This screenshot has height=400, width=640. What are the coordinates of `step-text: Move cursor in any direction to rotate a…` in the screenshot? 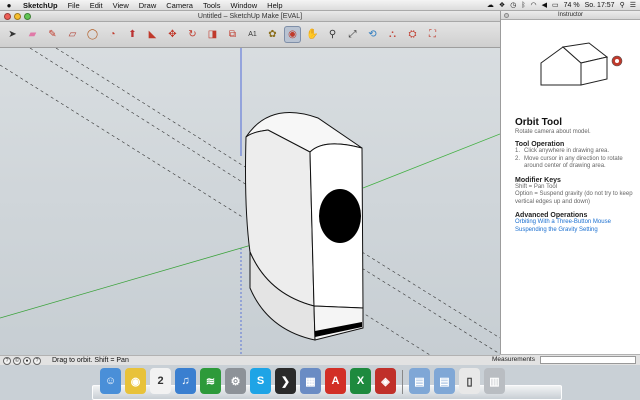 It's located at (573, 162).